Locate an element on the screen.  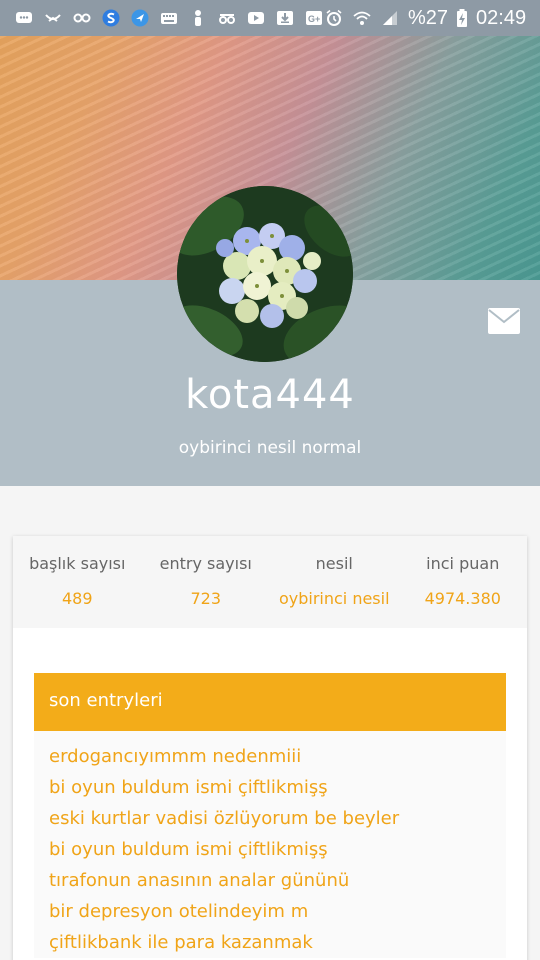
stat-value: 4974.380 is located at coordinates (462, 598).